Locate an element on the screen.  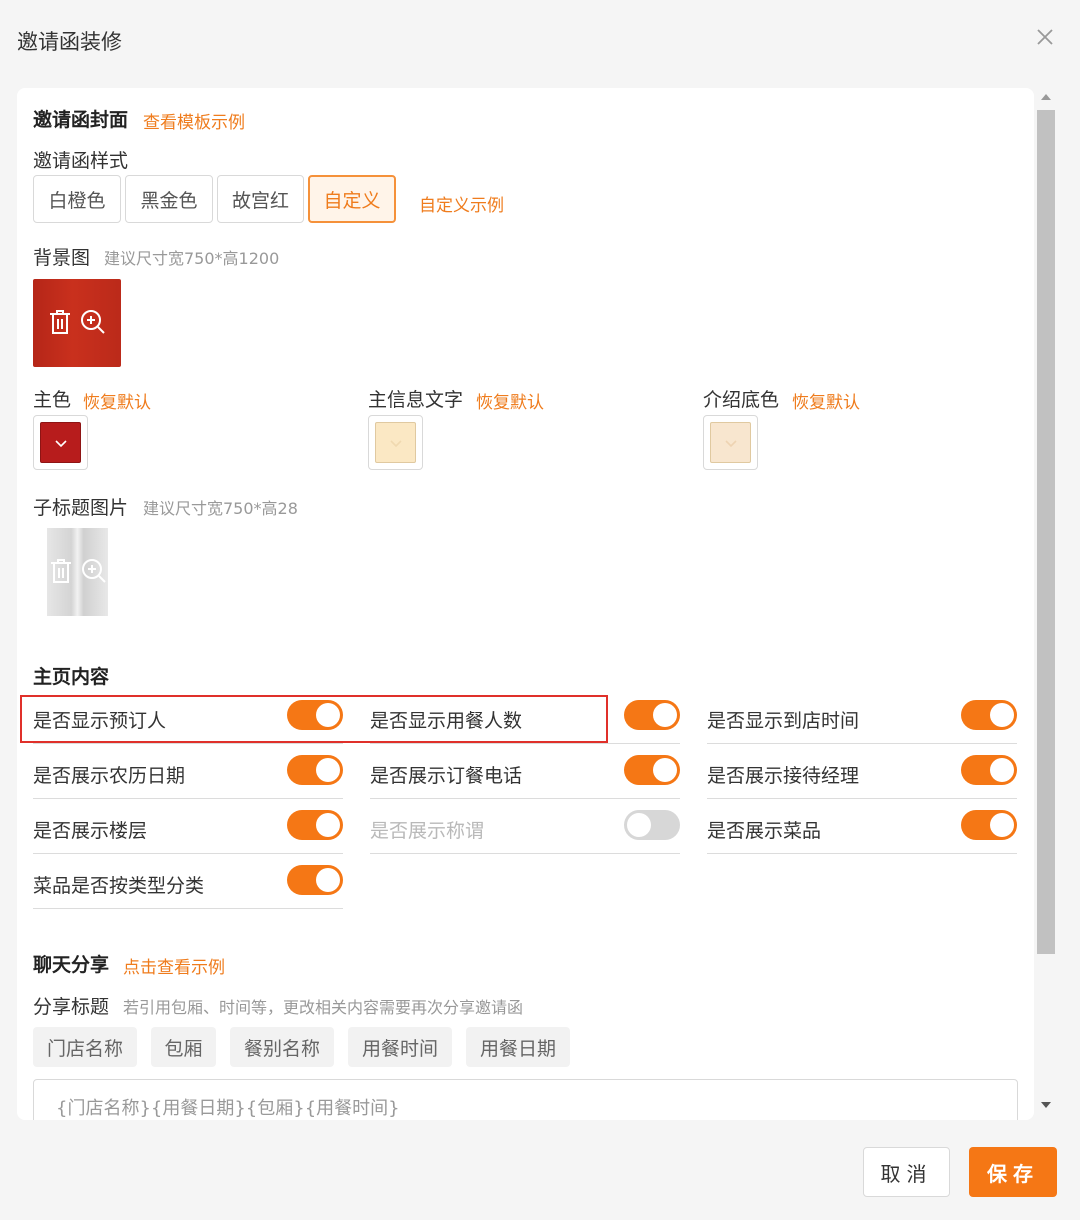
tag-private-room: 包厢 is located at coordinates (183, 1047).